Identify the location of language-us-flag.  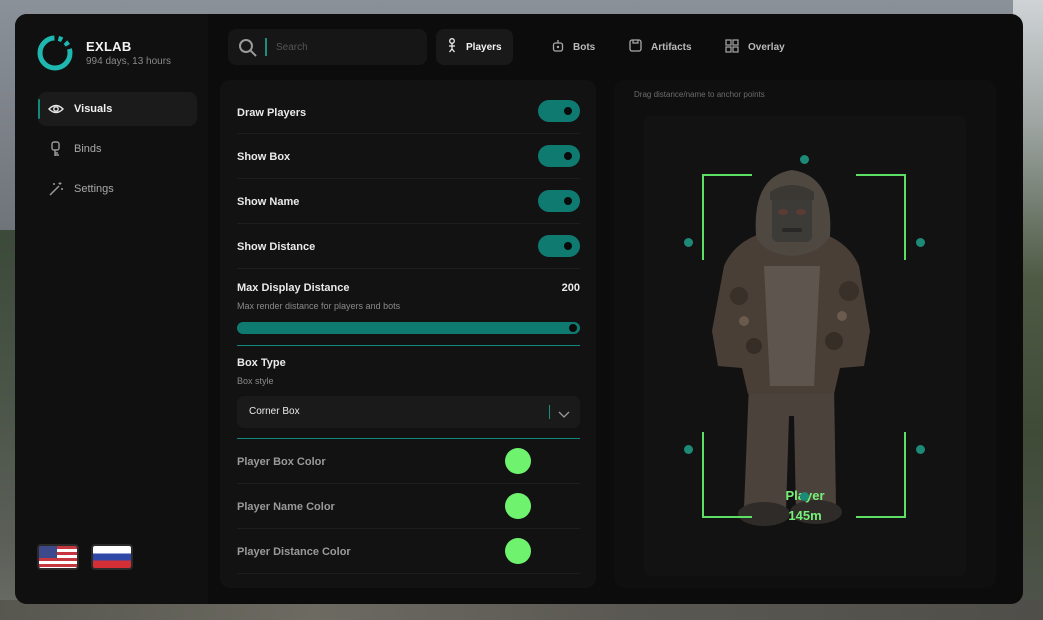
(58, 557).